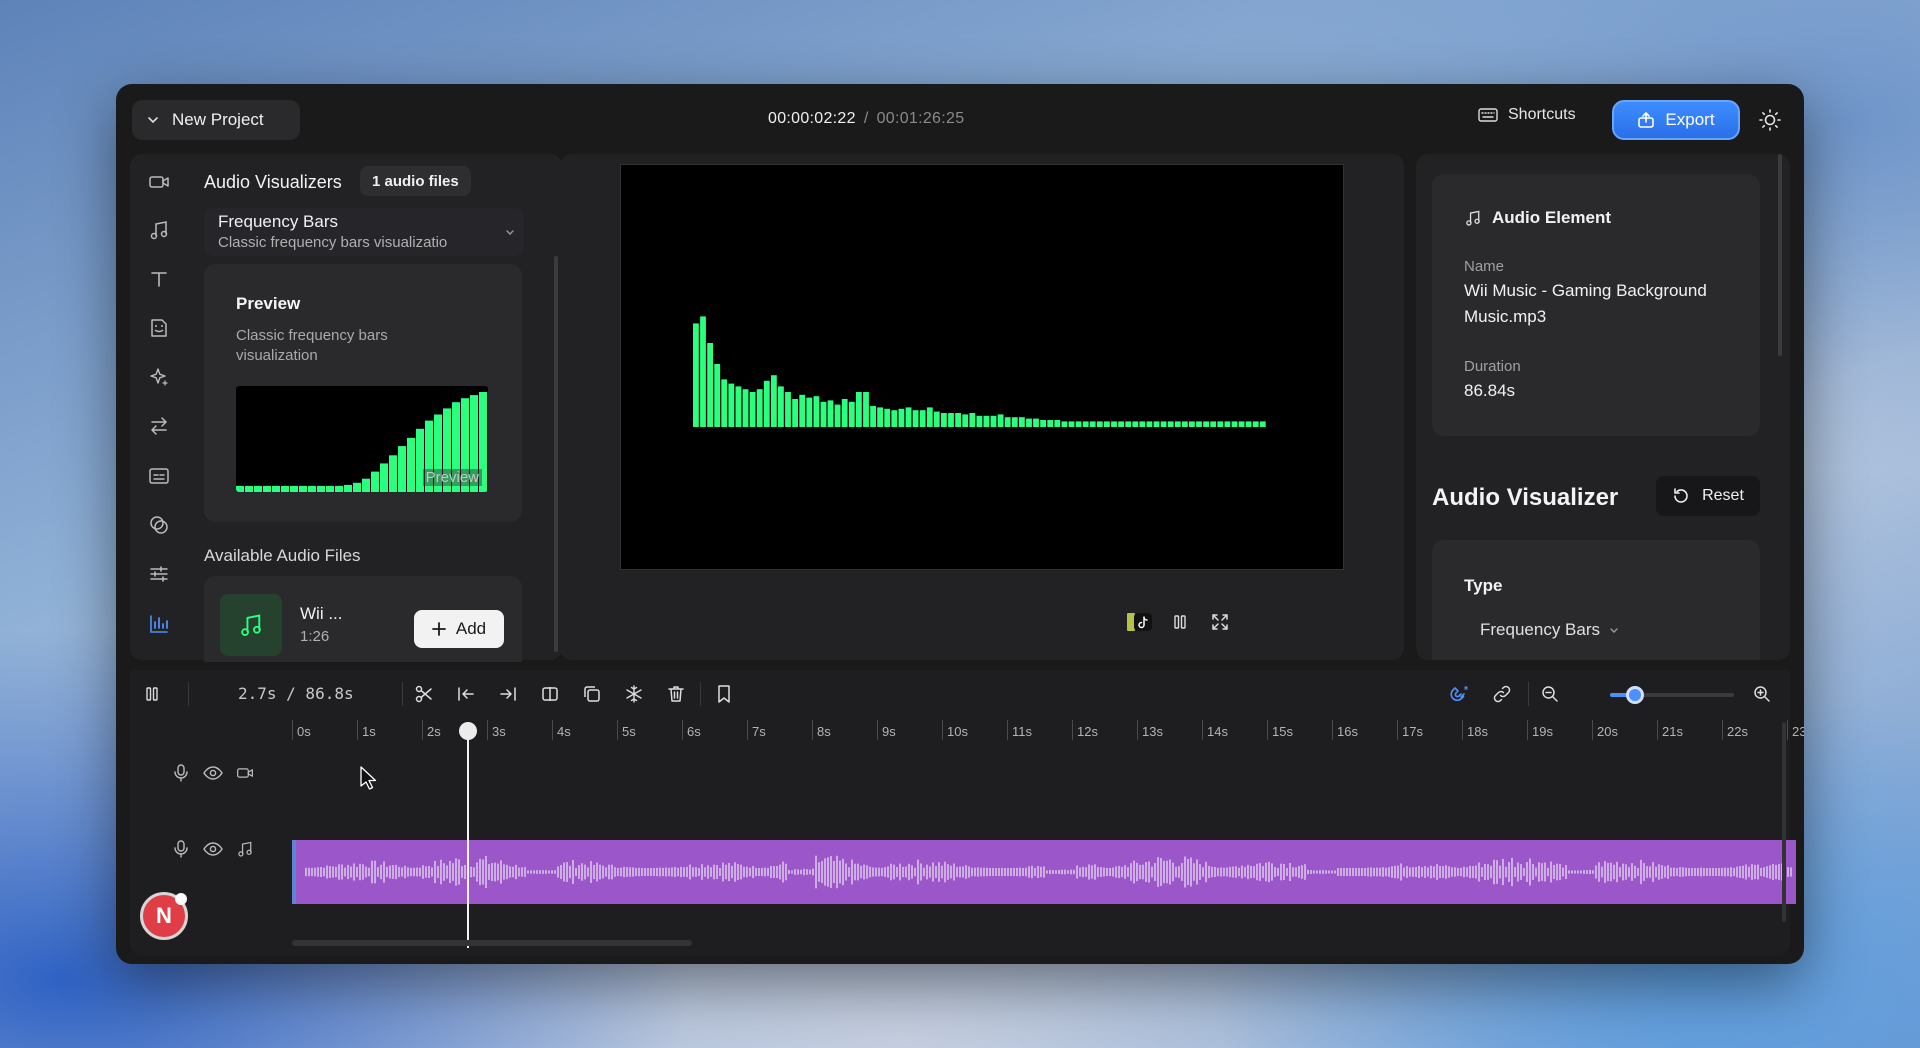  I want to click on video-track-visibility-button, so click(213, 773).